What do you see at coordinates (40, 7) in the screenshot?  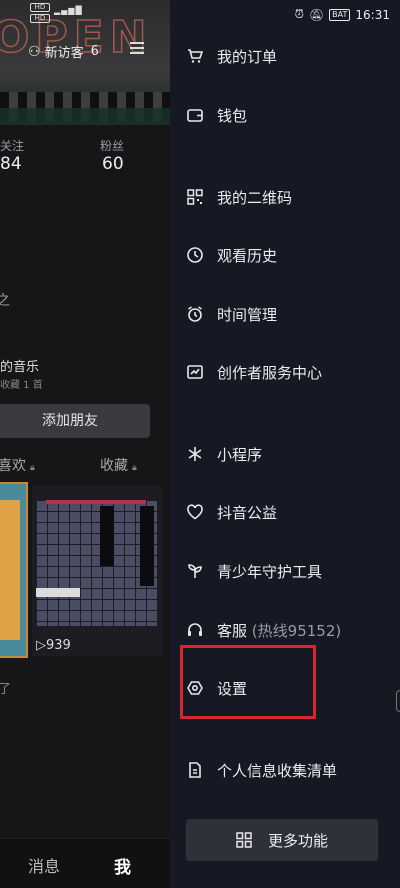 I see `sim1-icon: HD` at bounding box center [40, 7].